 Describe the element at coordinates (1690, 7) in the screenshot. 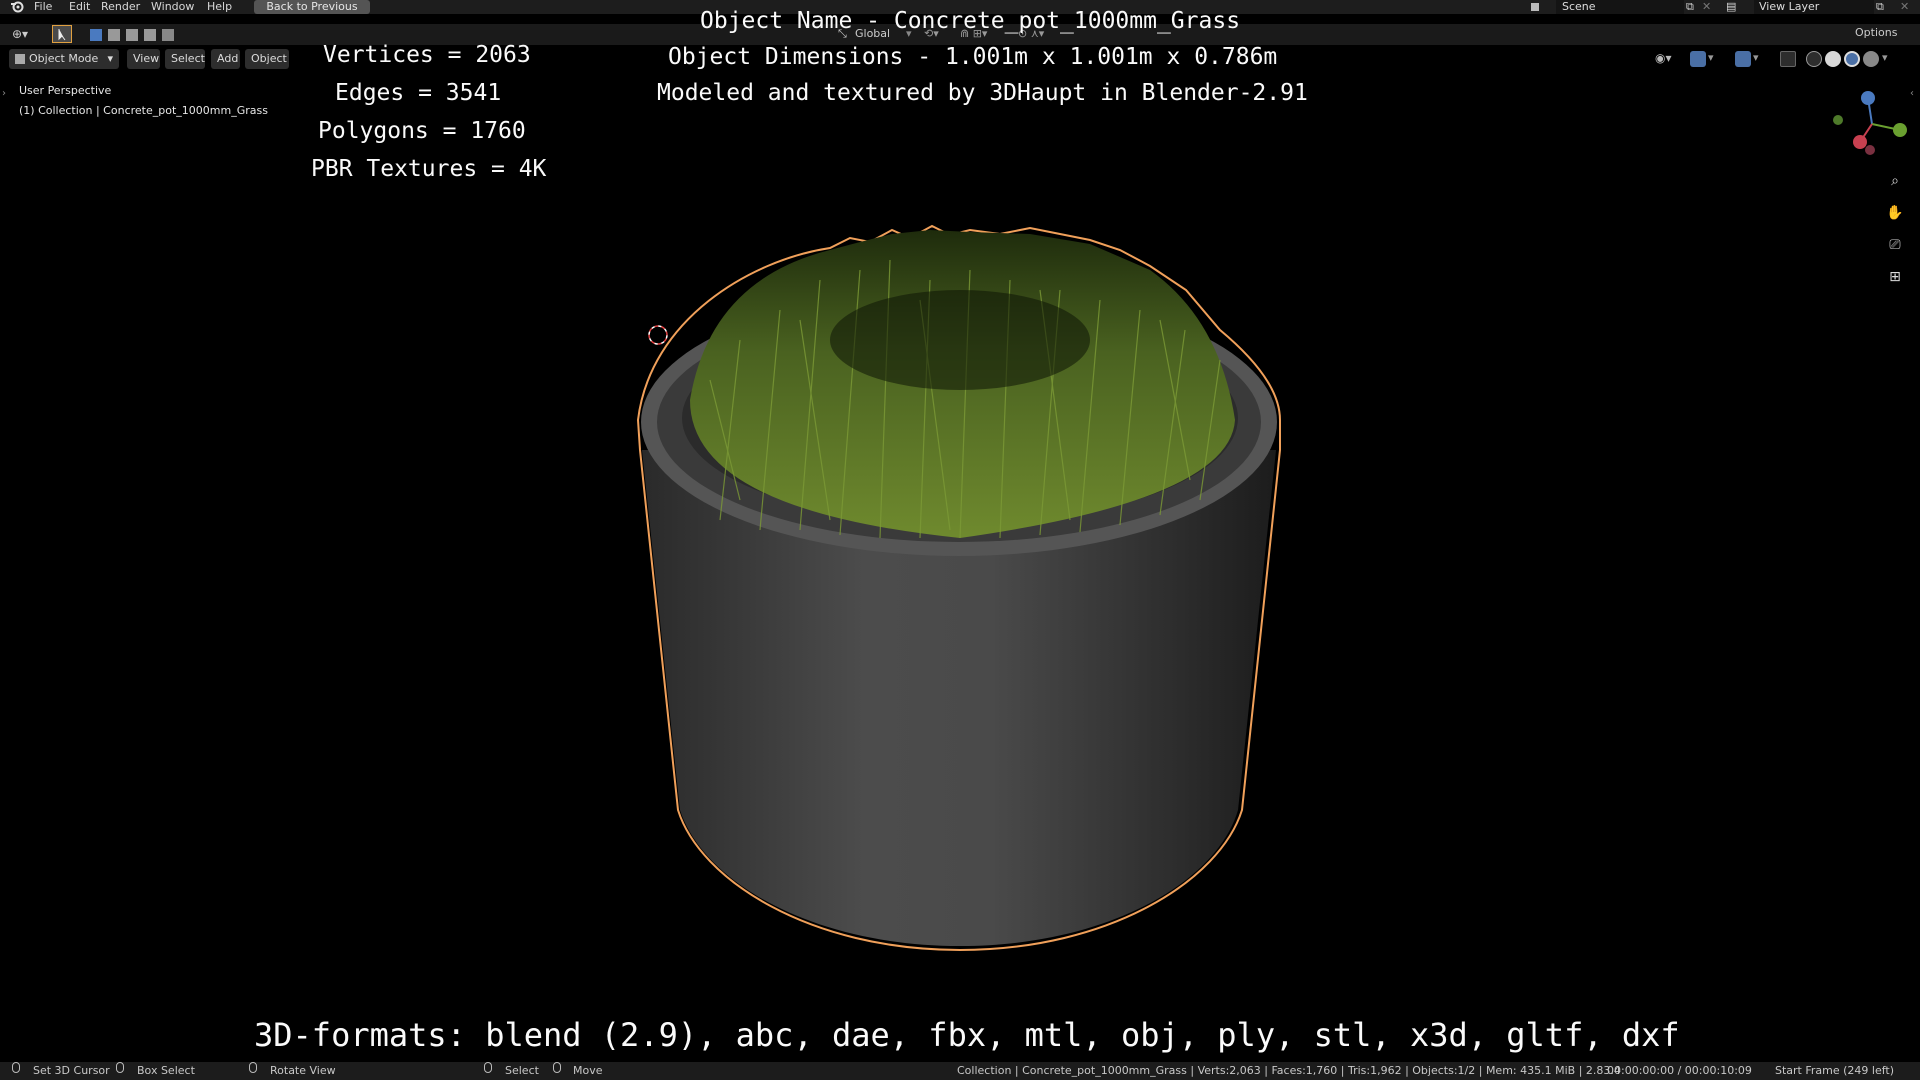

I see `new-scene-icon: ⧉` at that location.